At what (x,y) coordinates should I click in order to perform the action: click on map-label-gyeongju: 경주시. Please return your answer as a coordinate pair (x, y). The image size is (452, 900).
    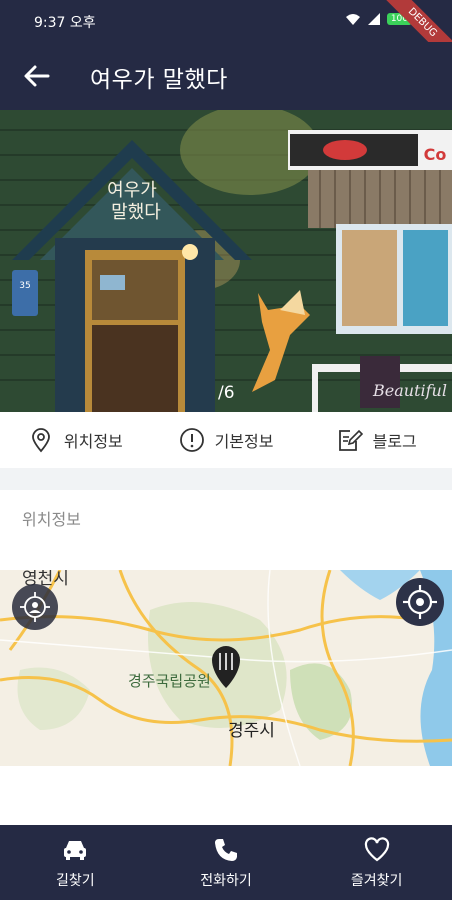
    Looking at the image, I should click on (251, 731).